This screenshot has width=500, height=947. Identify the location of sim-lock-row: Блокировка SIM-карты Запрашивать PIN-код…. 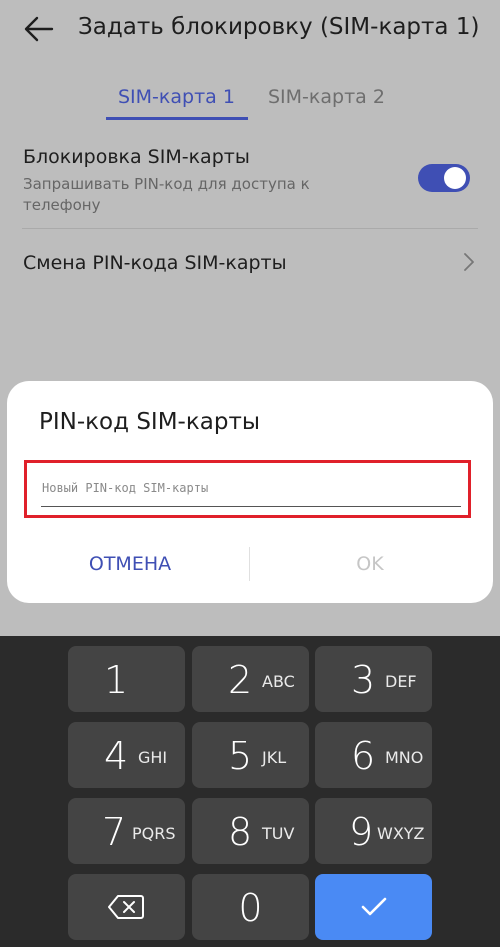
(250, 184).